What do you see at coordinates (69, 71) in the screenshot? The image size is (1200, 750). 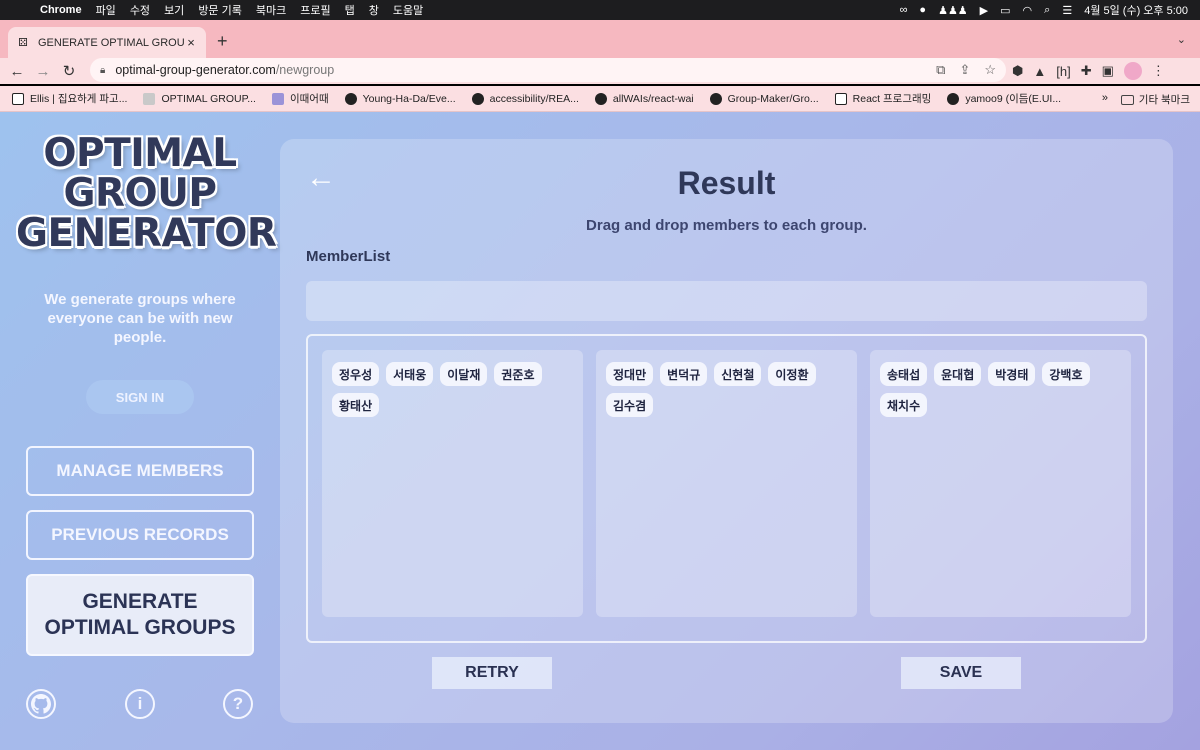 I see `reload-icon: ↻` at bounding box center [69, 71].